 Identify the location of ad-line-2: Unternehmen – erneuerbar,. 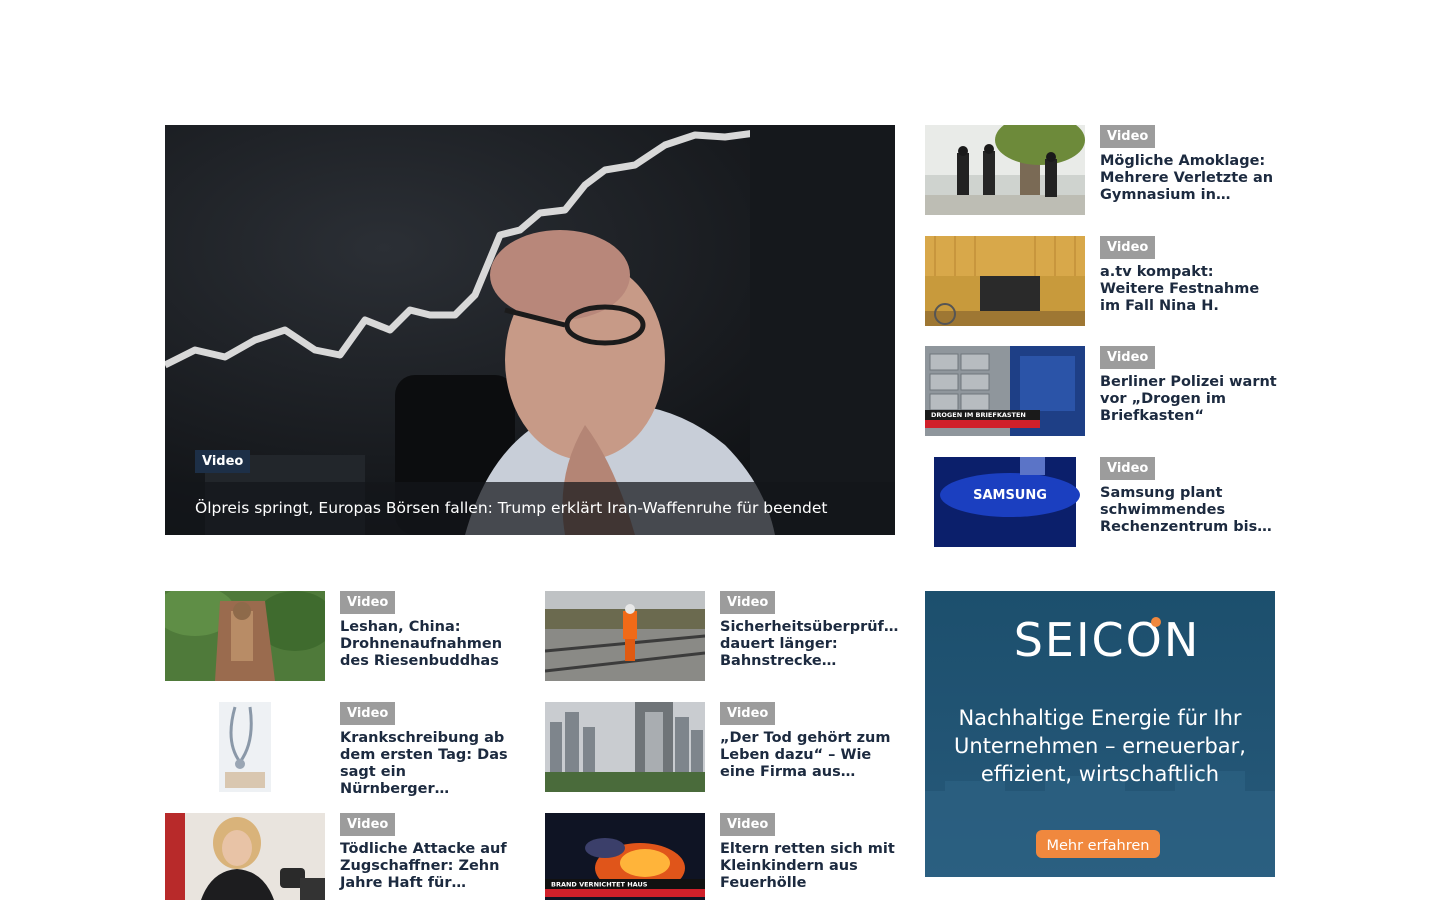
(1100, 746).